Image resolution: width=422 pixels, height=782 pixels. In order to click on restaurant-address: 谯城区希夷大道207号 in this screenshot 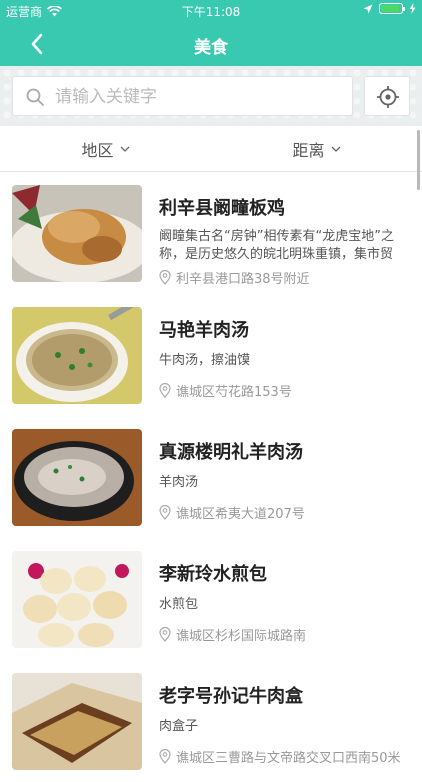, I will do `click(232, 512)`.